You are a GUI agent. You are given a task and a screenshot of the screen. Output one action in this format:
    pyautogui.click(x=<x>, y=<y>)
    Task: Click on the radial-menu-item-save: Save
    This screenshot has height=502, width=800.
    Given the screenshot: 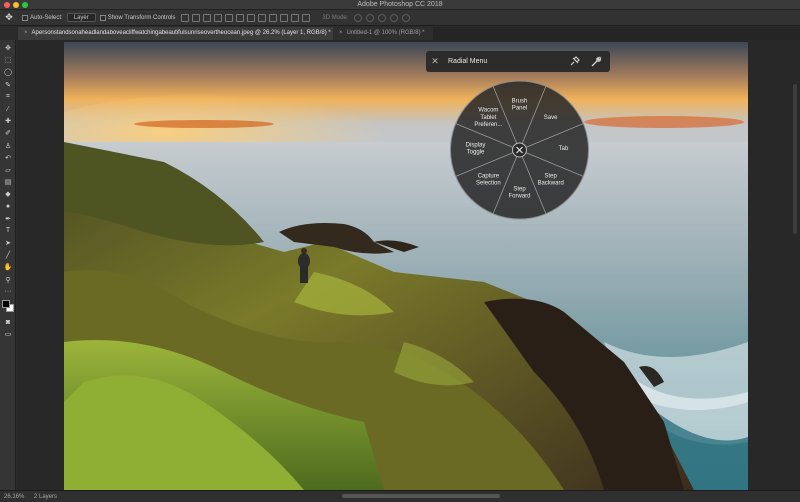 What is the action you would take?
    pyautogui.click(x=551, y=118)
    